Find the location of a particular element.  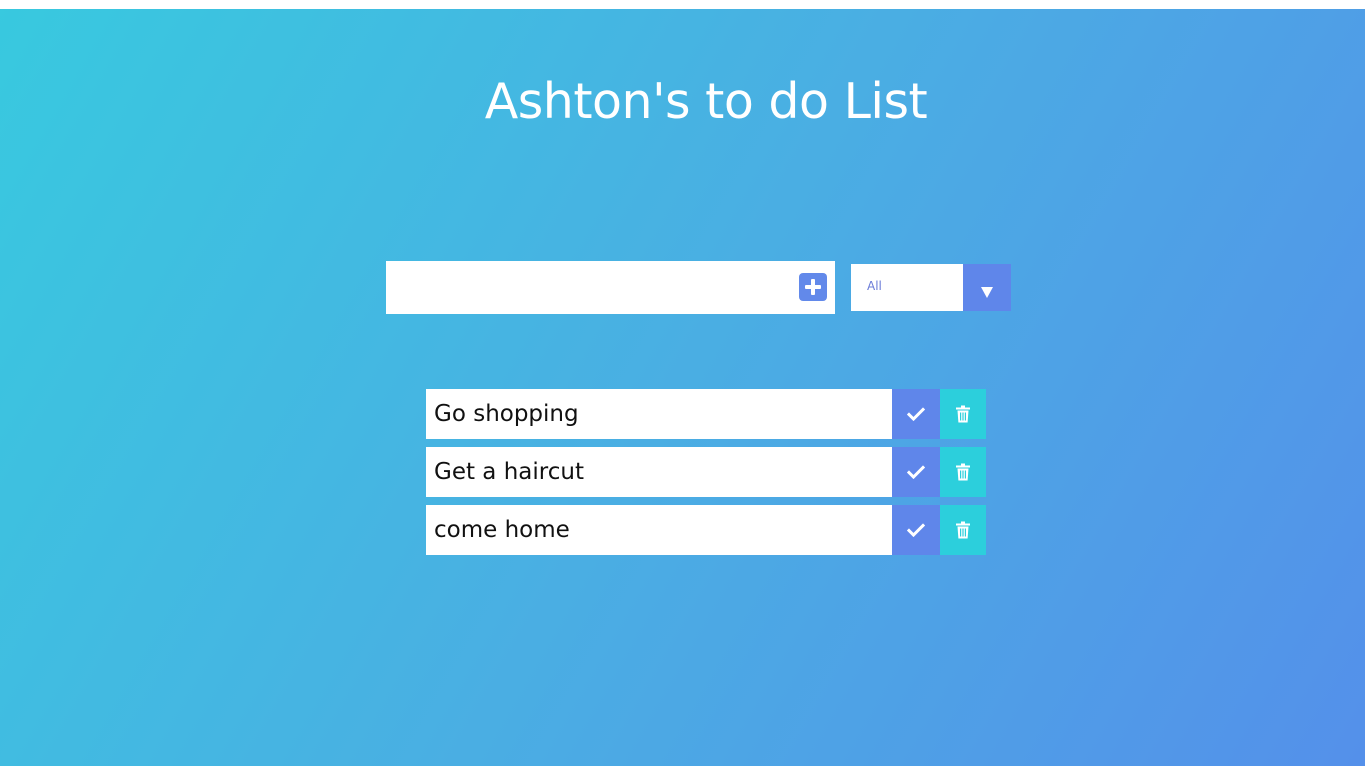

todo-list: Go shopping Get a haircut come home is located at coordinates (706, 476).